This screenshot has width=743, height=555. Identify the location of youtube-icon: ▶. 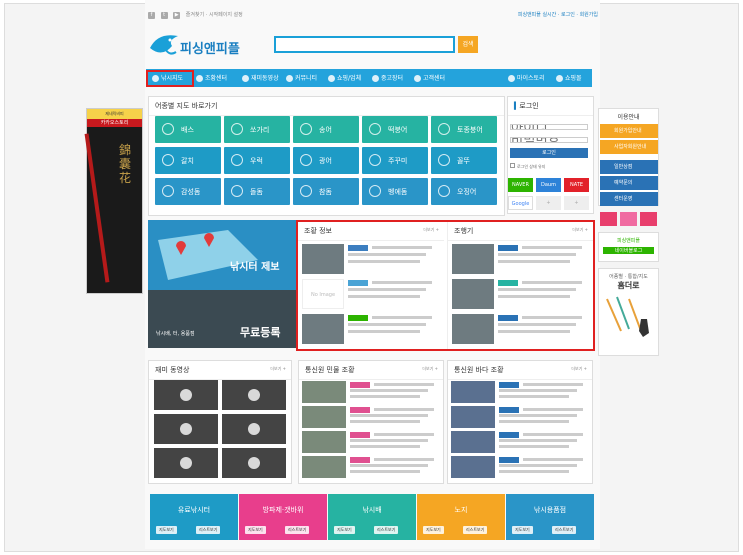
(177, 15).